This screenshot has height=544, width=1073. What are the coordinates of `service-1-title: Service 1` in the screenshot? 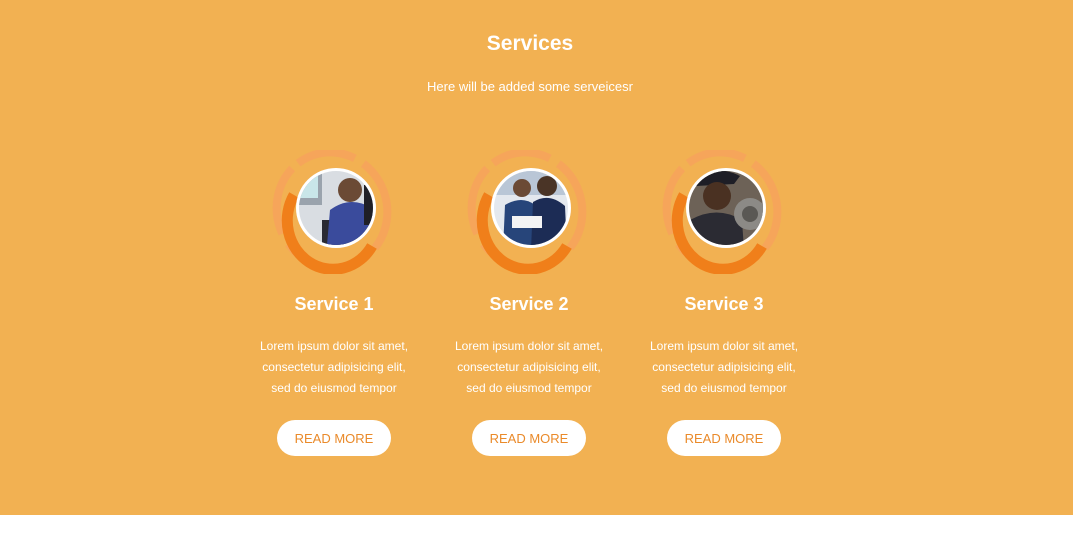 It's located at (334, 304).